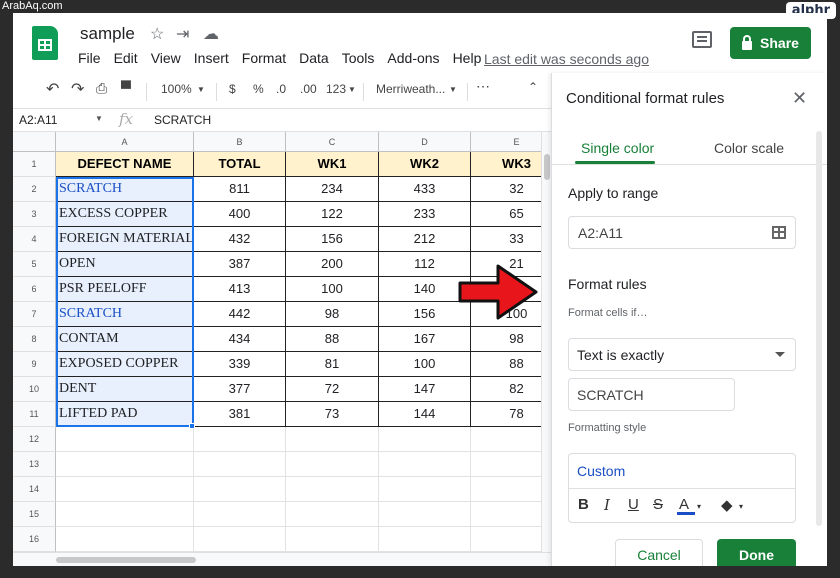 The height and width of the screenshot is (578, 840). Describe the element at coordinates (425, 164) in the screenshot. I see `header-cell: WK2` at that location.